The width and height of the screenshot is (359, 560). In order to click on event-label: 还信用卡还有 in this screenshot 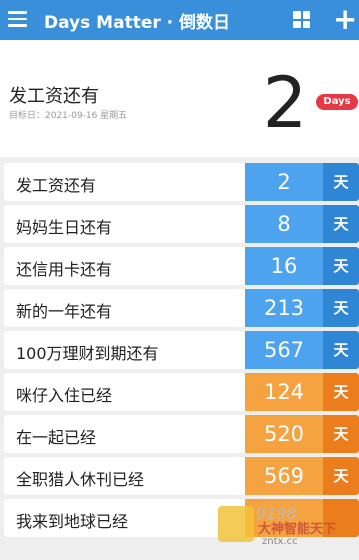, I will do `click(64, 269)`.